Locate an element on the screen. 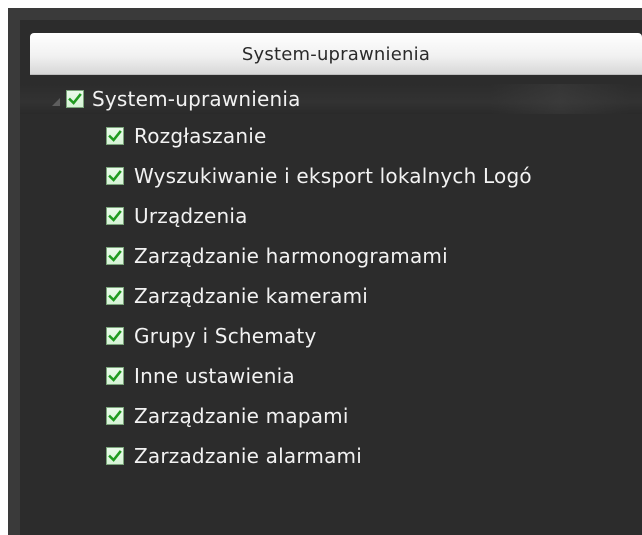 This screenshot has width=642, height=535. tree-item-devices: Urządzenia is located at coordinates (177, 216).